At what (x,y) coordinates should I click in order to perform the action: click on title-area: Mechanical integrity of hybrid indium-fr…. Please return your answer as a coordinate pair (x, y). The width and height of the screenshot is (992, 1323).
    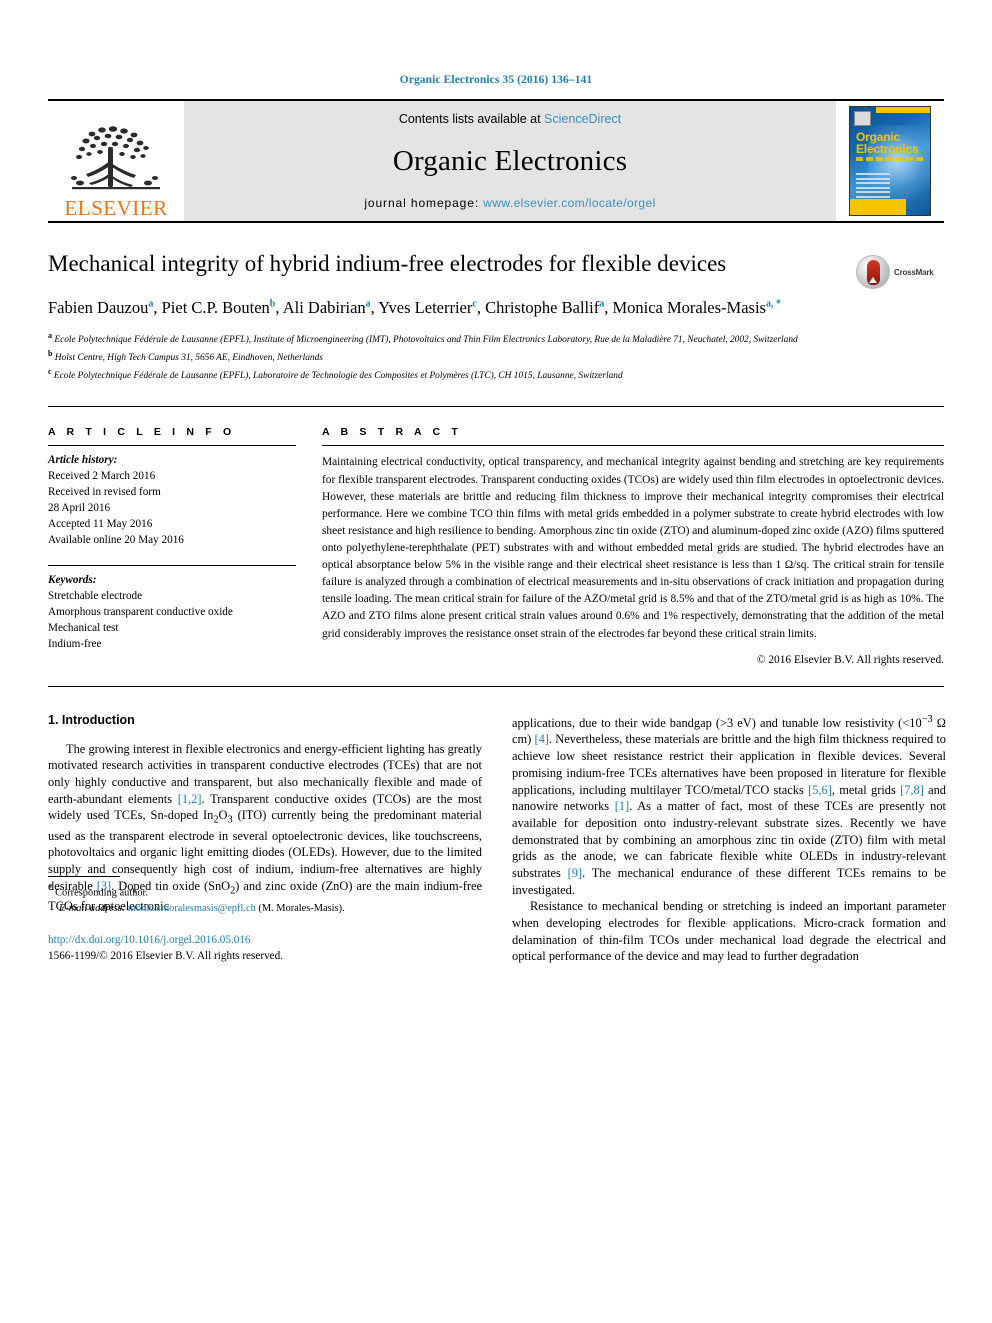
    Looking at the image, I should click on (496, 317).